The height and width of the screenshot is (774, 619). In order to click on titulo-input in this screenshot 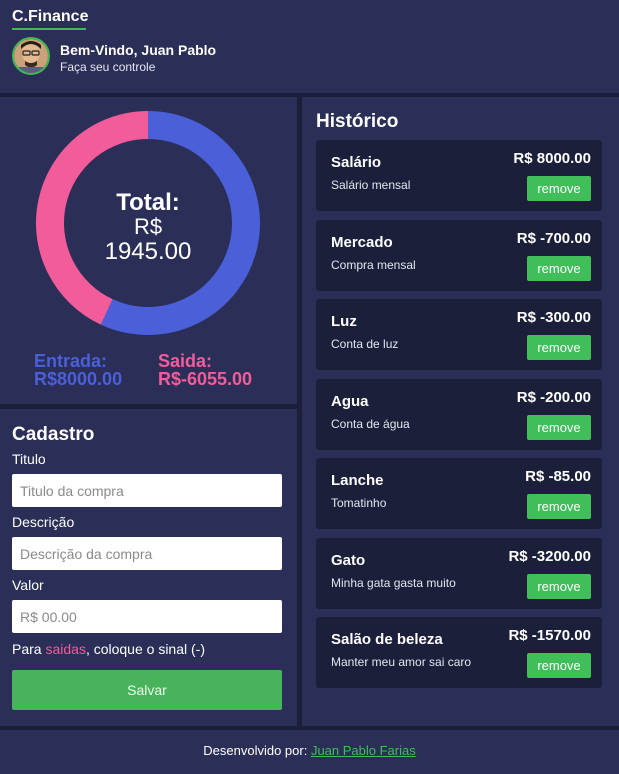, I will do `click(147, 490)`.